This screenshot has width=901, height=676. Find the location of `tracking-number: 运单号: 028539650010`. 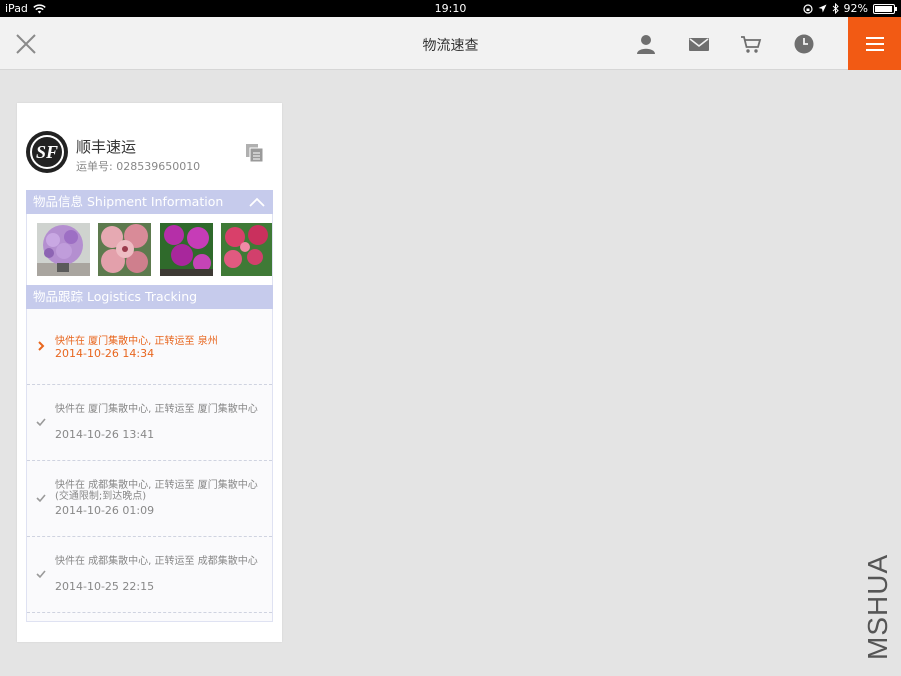

tracking-number: 运单号: 028539650010 is located at coordinates (138, 166).